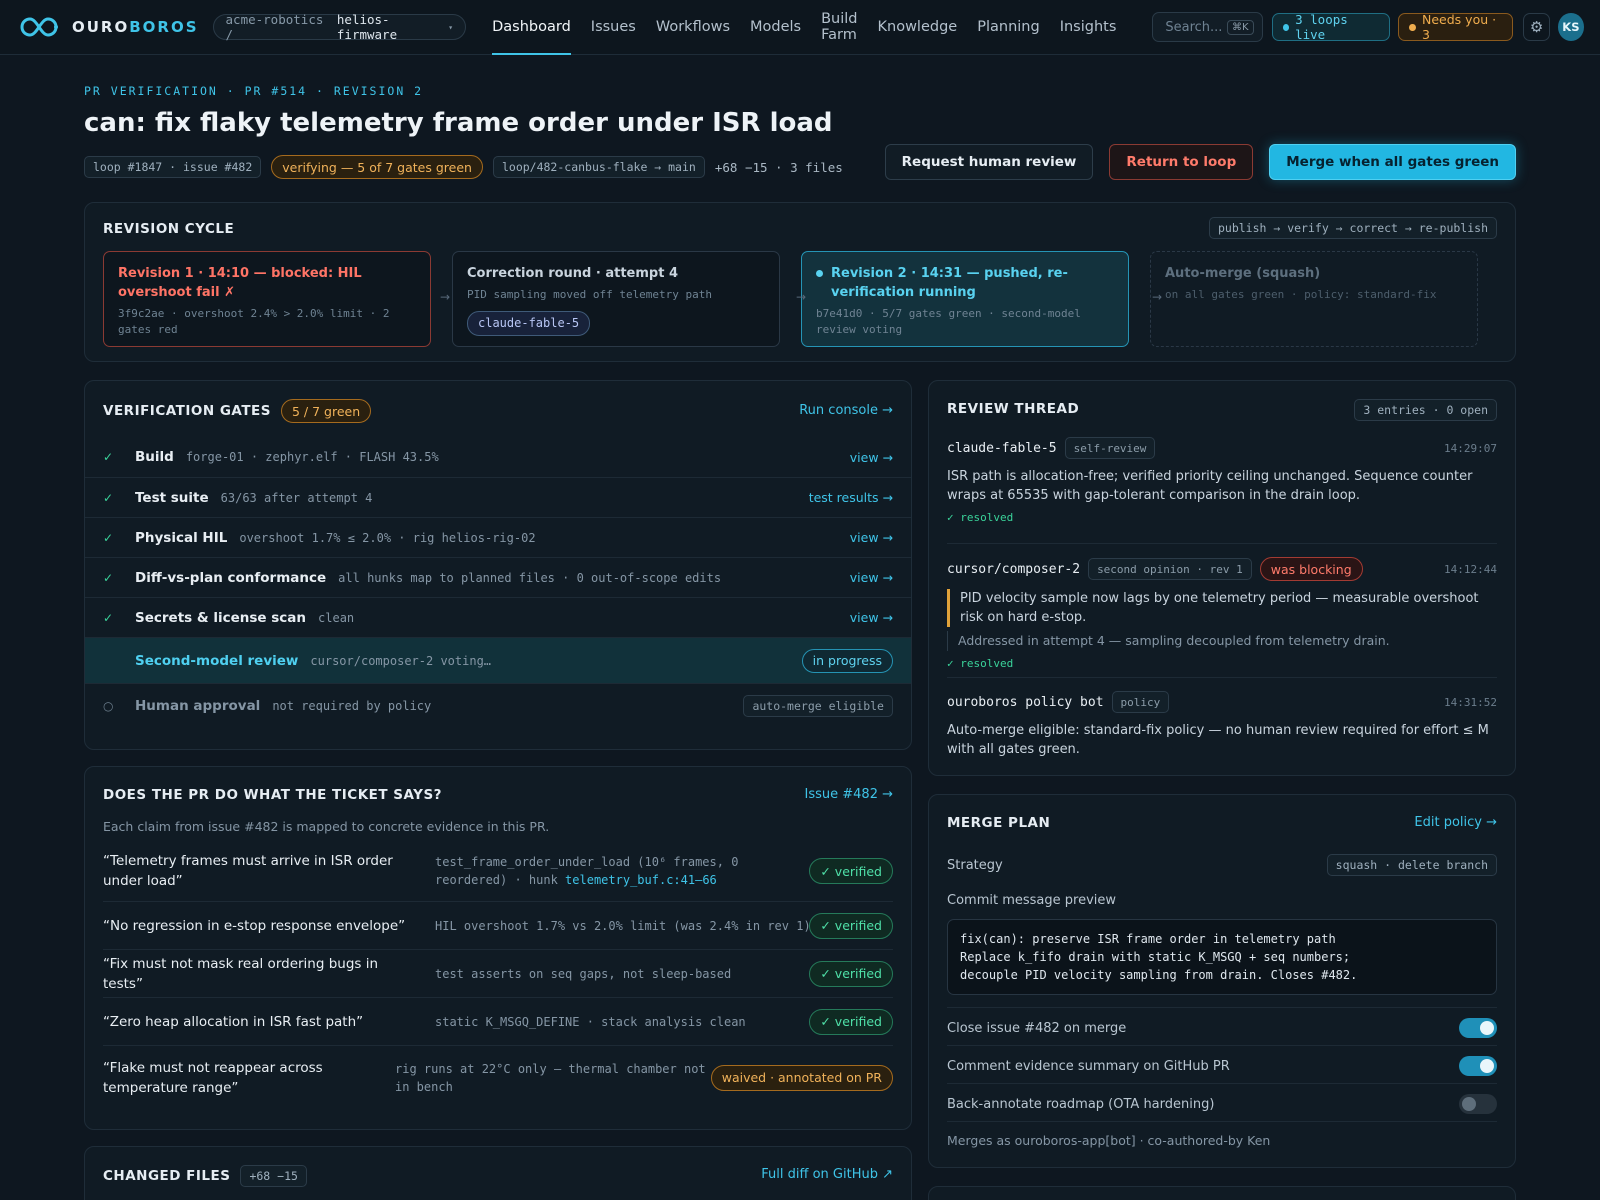  I want to click on loop-tag: loop #1847 · issue #482, so click(173, 167).